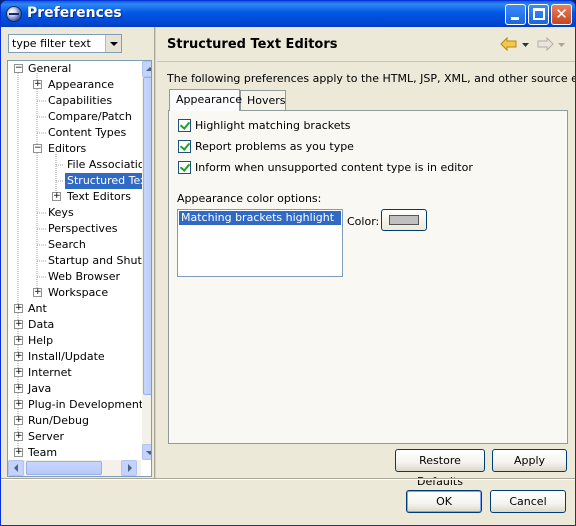 Image resolution: width=576 pixels, height=526 pixels. What do you see at coordinates (113, 43) in the screenshot?
I see `filter-dropdown-button` at bounding box center [113, 43].